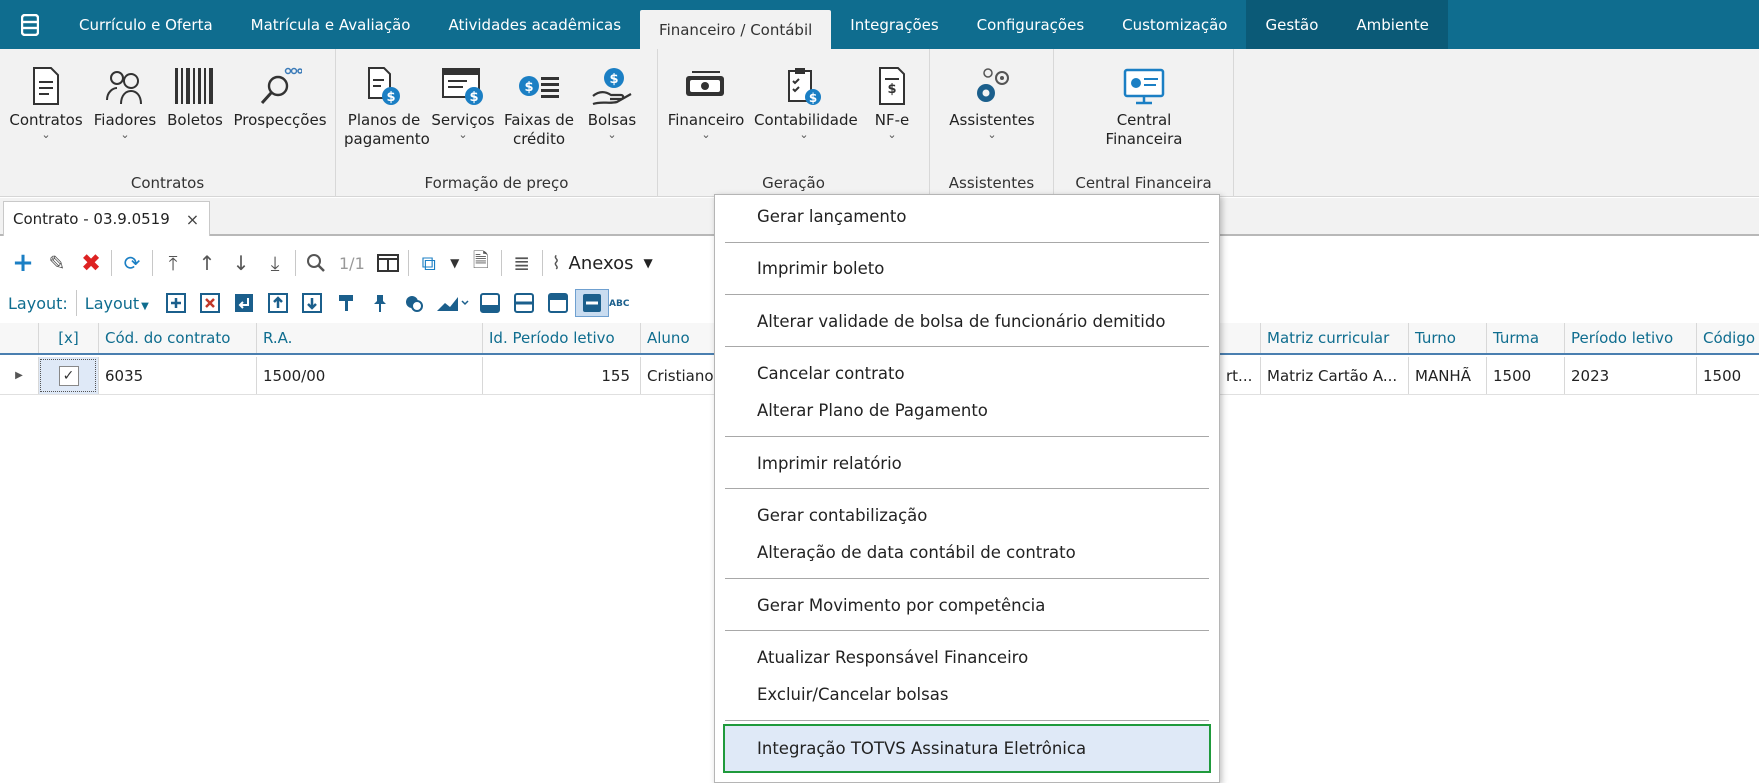 Image resolution: width=1759 pixels, height=783 pixels. Describe the element at coordinates (173, 263) in the screenshot. I see `first-record-icon: ⤒` at that location.